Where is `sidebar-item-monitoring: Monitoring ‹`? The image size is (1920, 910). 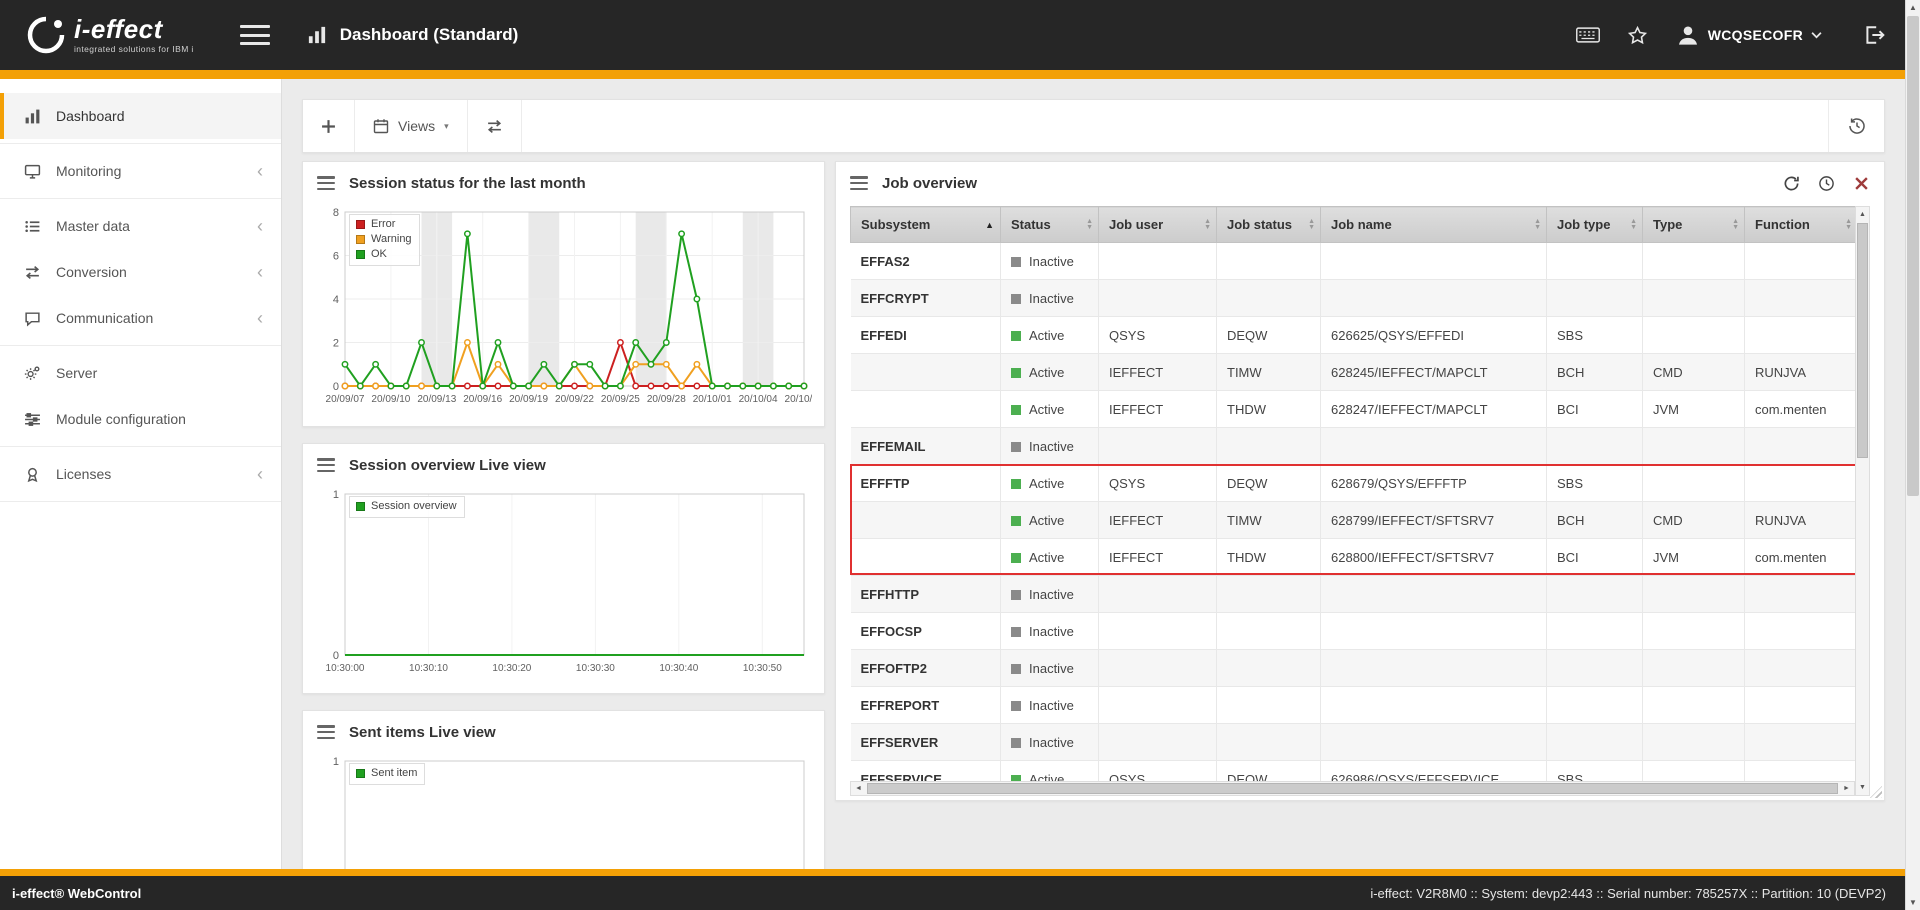
sidebar-item-monitoring: Monitoring ‹ is located at coordinates (140, 171).